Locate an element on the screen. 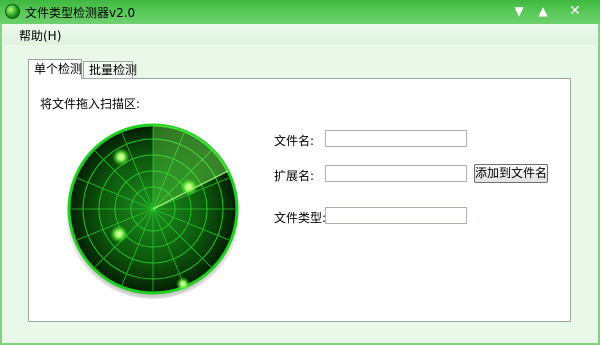 The width and height of the screenshot is (600, 345). tab-single-detect: 单个检测 is located at coordinates (55, 69).